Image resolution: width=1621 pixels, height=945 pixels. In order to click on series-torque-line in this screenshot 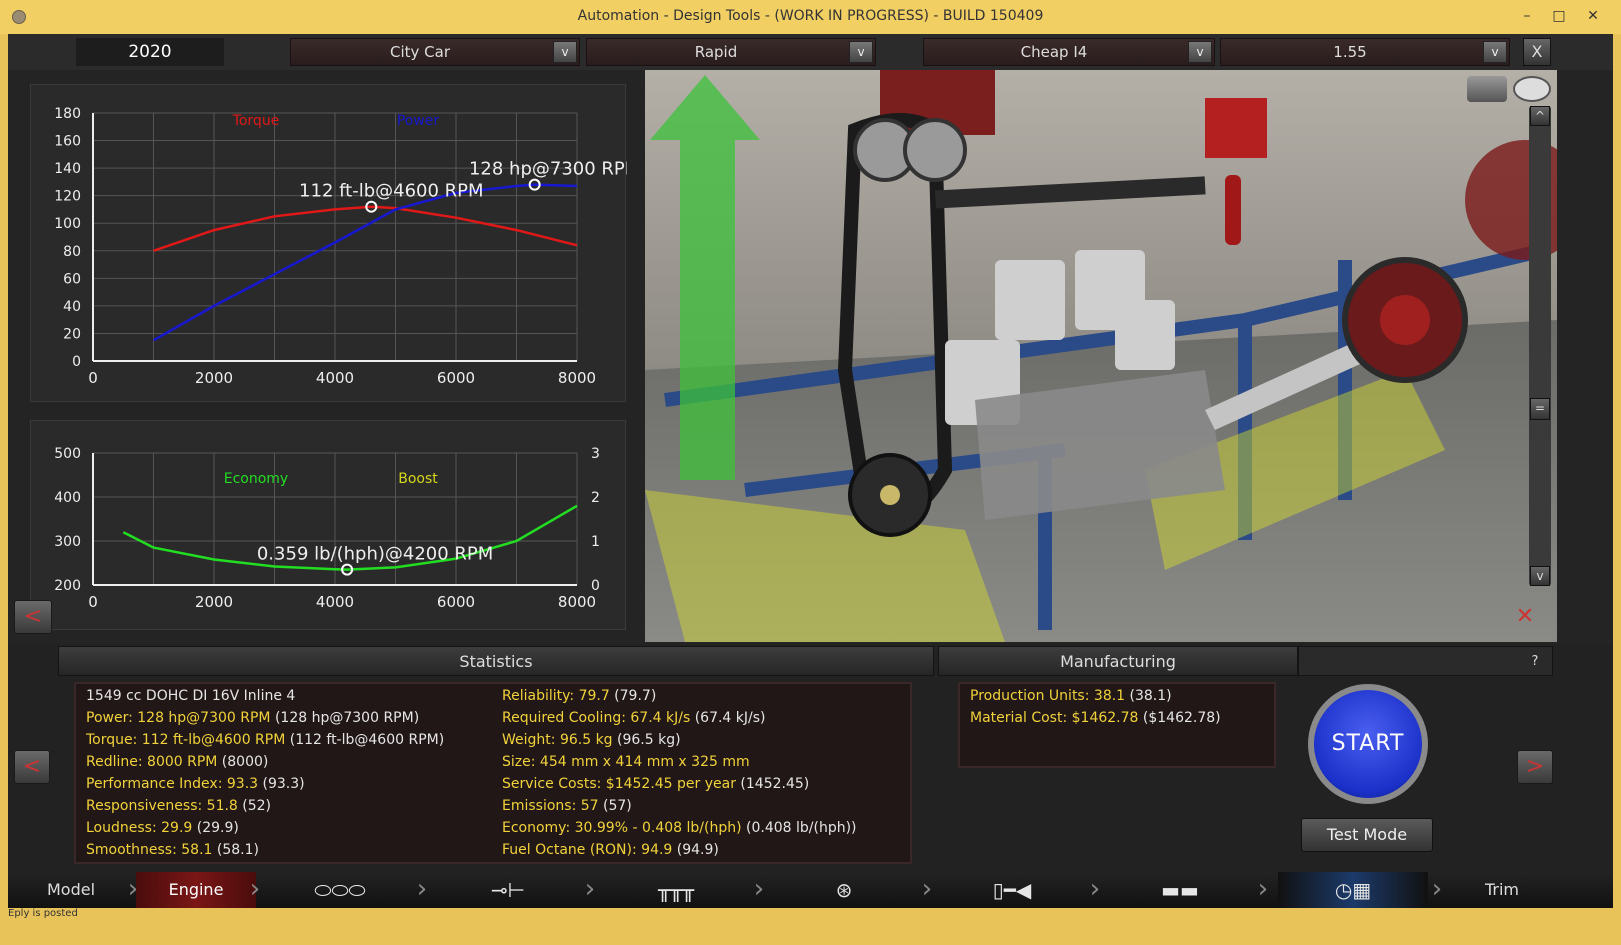, I will do `click(365, 228)`.